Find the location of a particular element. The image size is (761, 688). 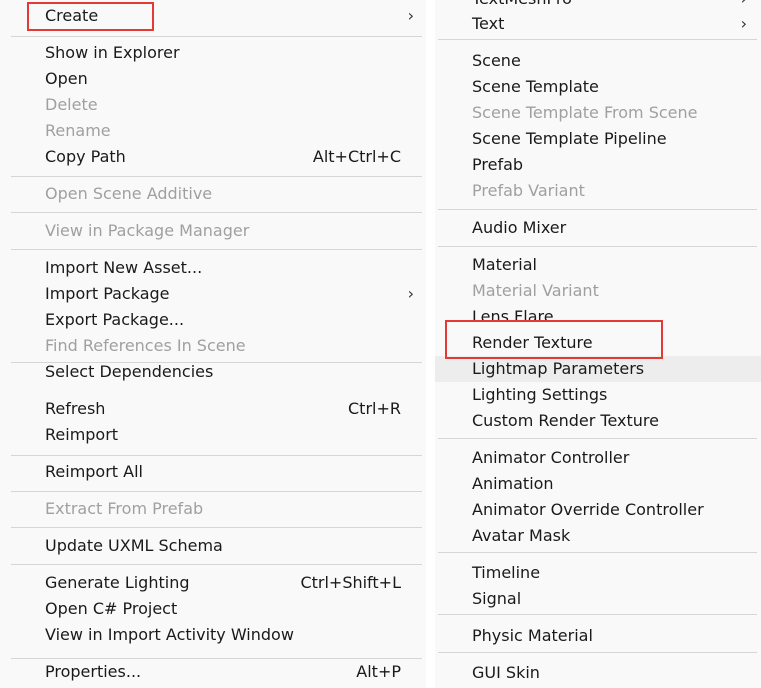

menu-item-scene-template: Scene Template is located at coordinates (598, 87).